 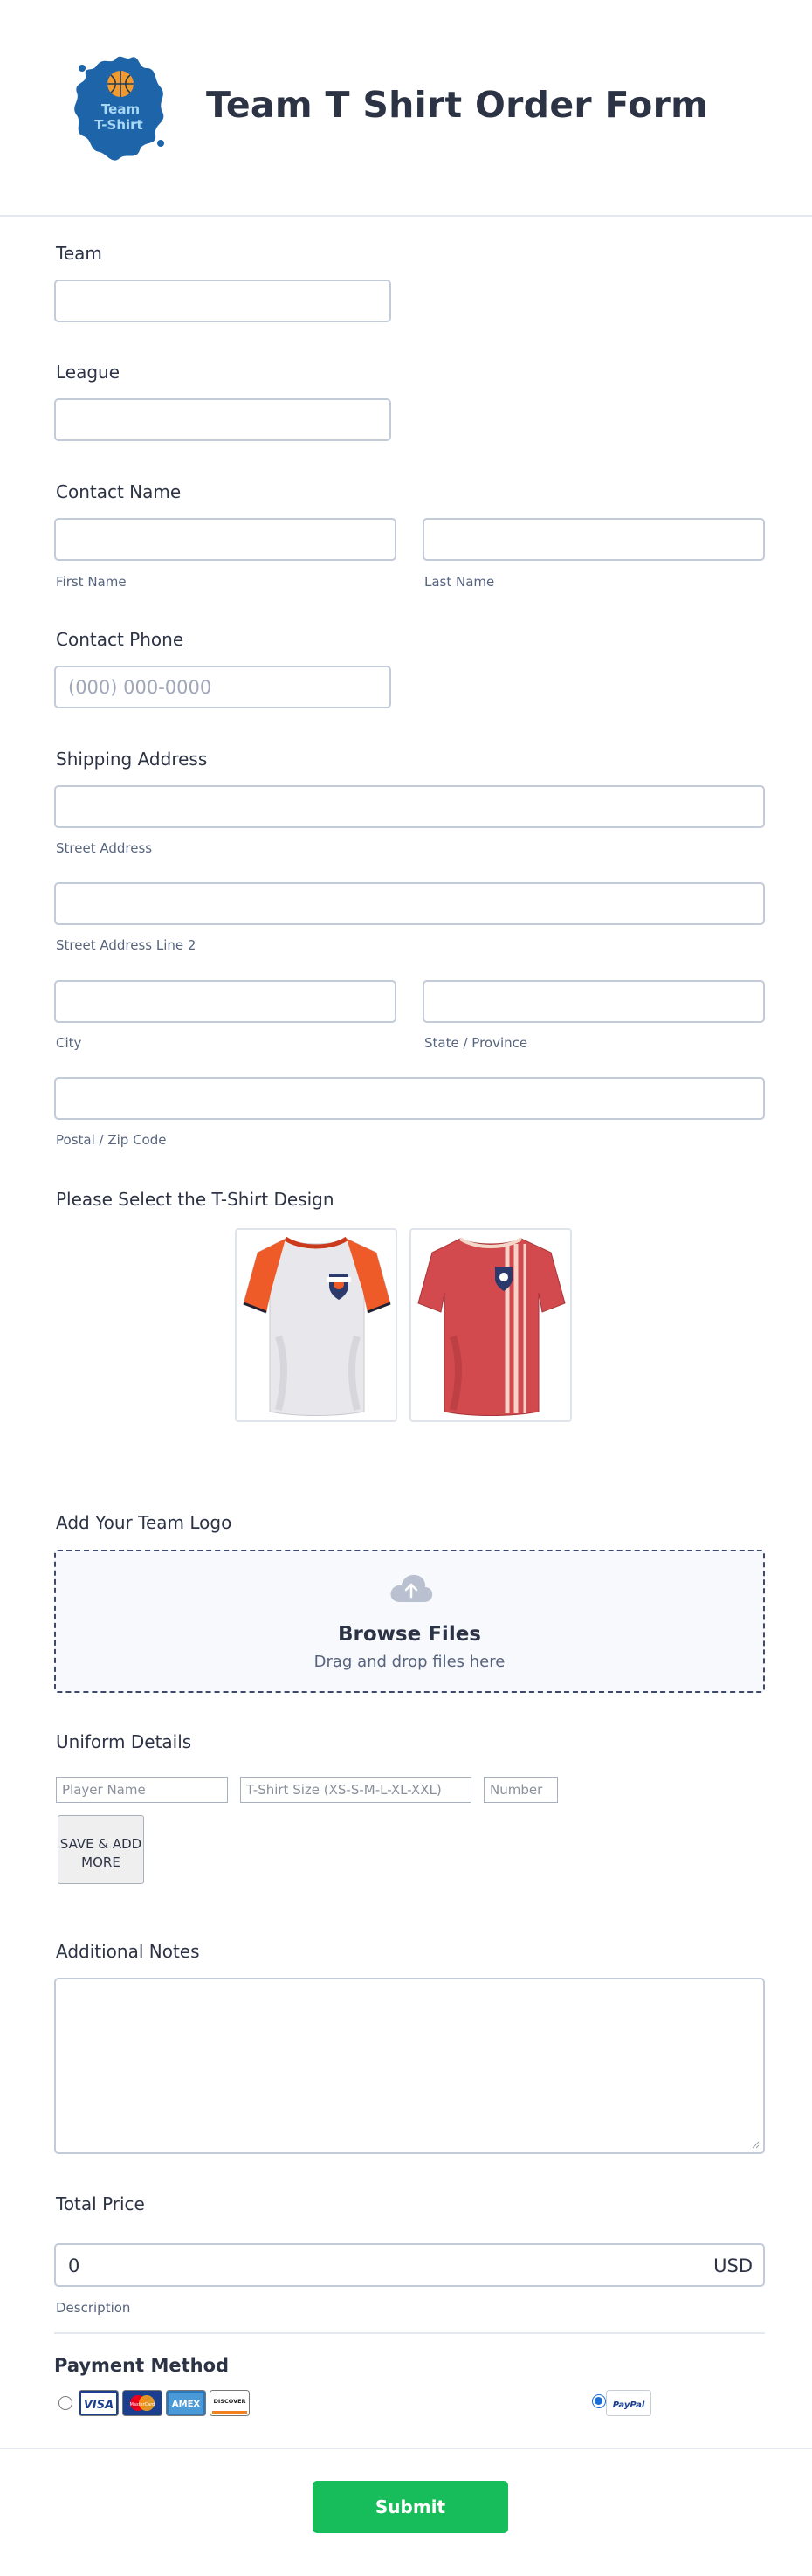 What do you see at coordinates (142, 2365) in the screenshot?
I see `payment-method-label: Payment Method` at bounding box center [142, 2365].